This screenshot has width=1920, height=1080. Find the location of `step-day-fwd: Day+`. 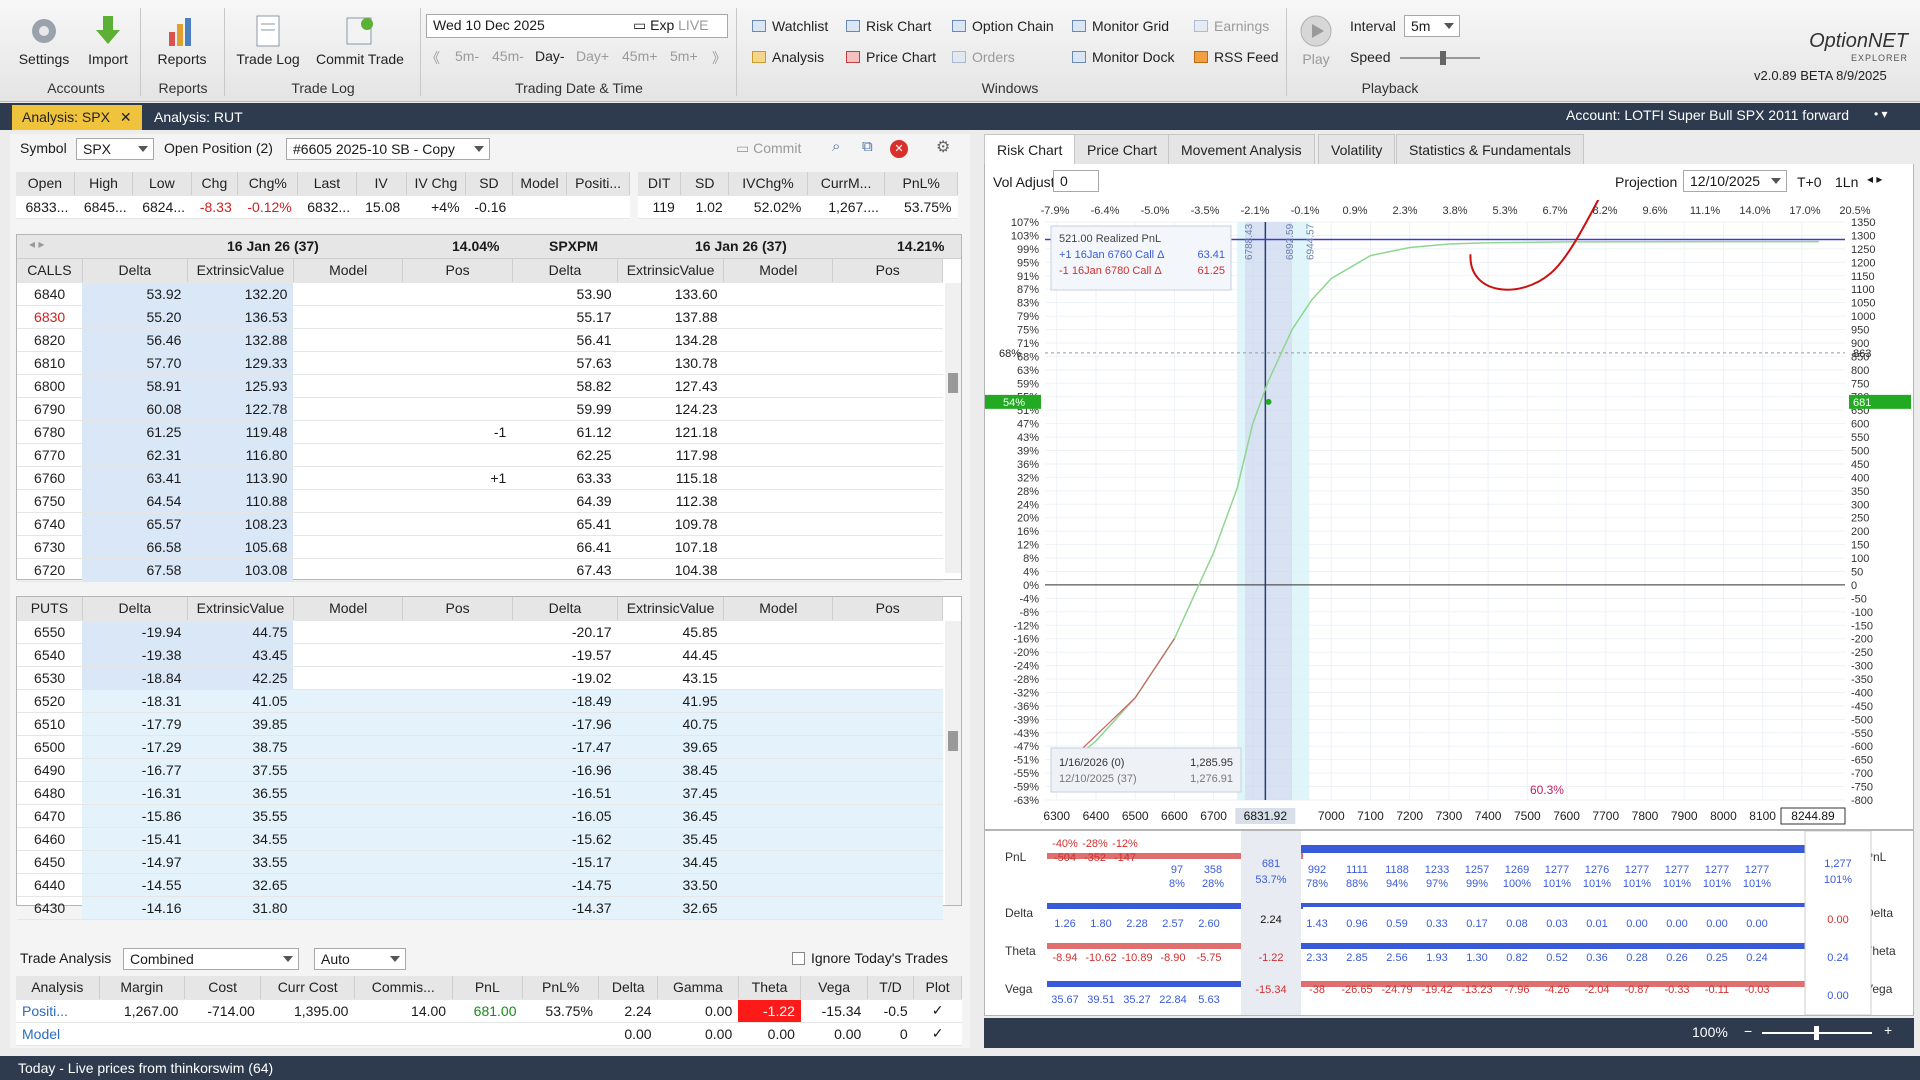

step-day-fwd: Day+ is located at coordinates (592, 56).